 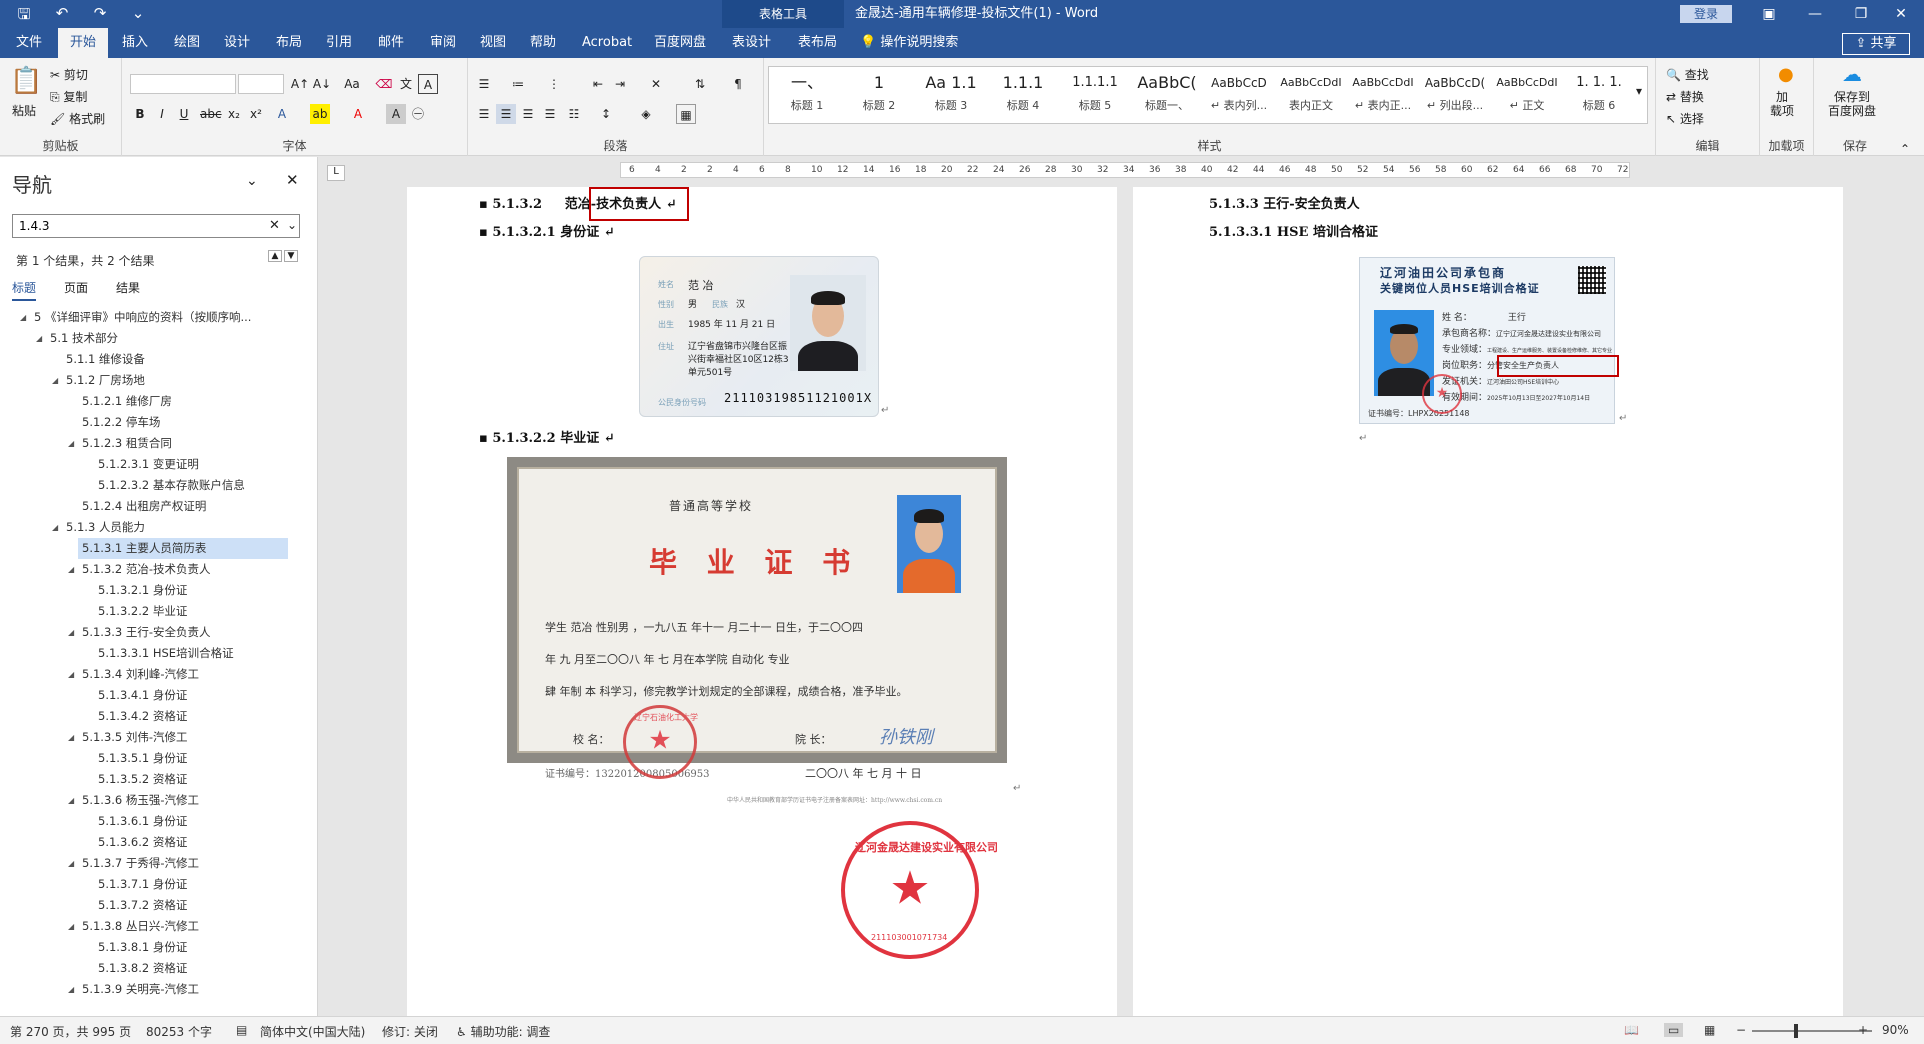 I want to click on read-mode-icon: 📖, so click(x=1631, y=1030).